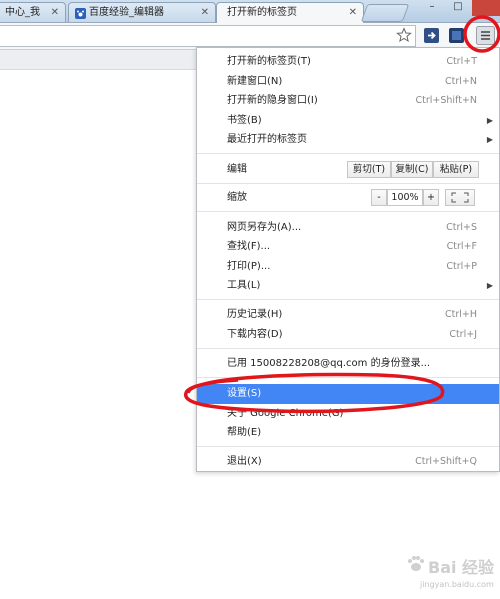  I want to click on menu-item-recent-tabs: 最近打开的标签页 ▶, so click(348, 140).